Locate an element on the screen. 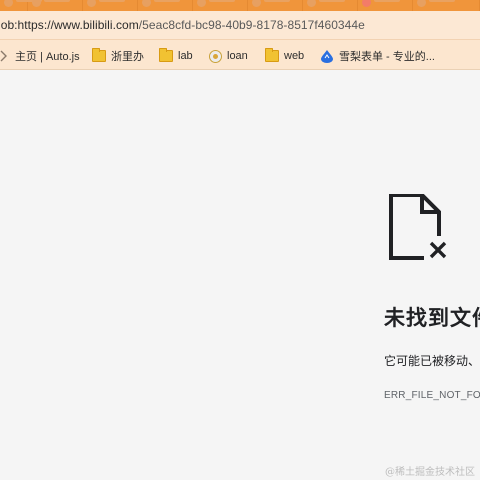 The height and width of the screenshot is (480, 480). water-drop-icon is located at coordinates (327, 56).